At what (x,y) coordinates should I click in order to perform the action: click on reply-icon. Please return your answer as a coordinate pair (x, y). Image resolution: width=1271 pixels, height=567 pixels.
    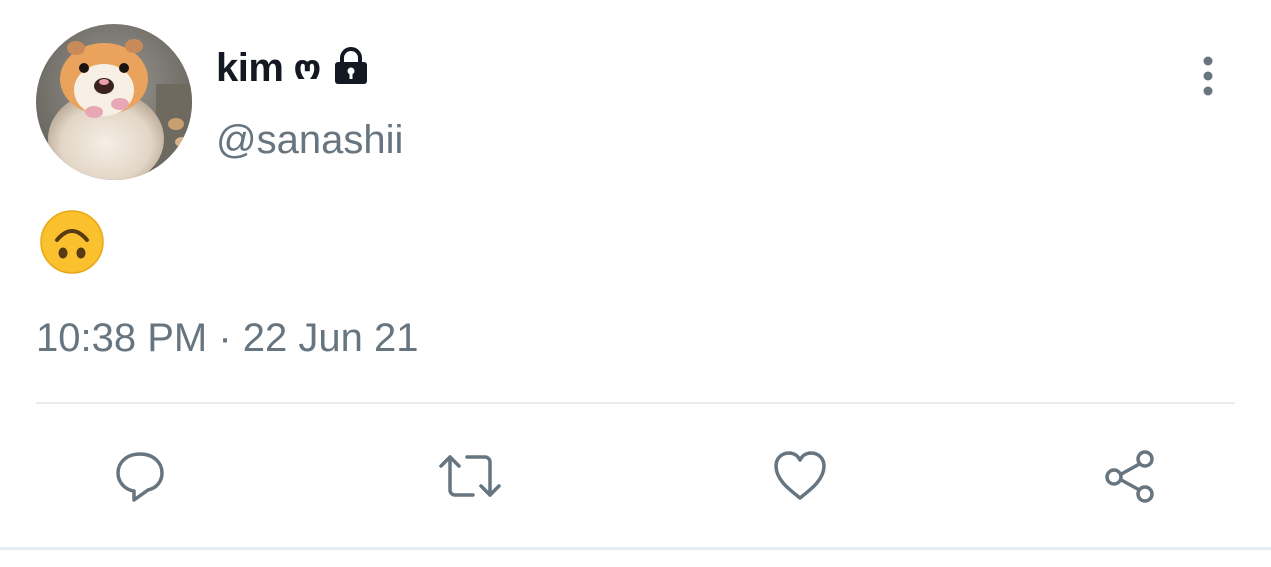
    Looking at the image, I should click on (140, 477).